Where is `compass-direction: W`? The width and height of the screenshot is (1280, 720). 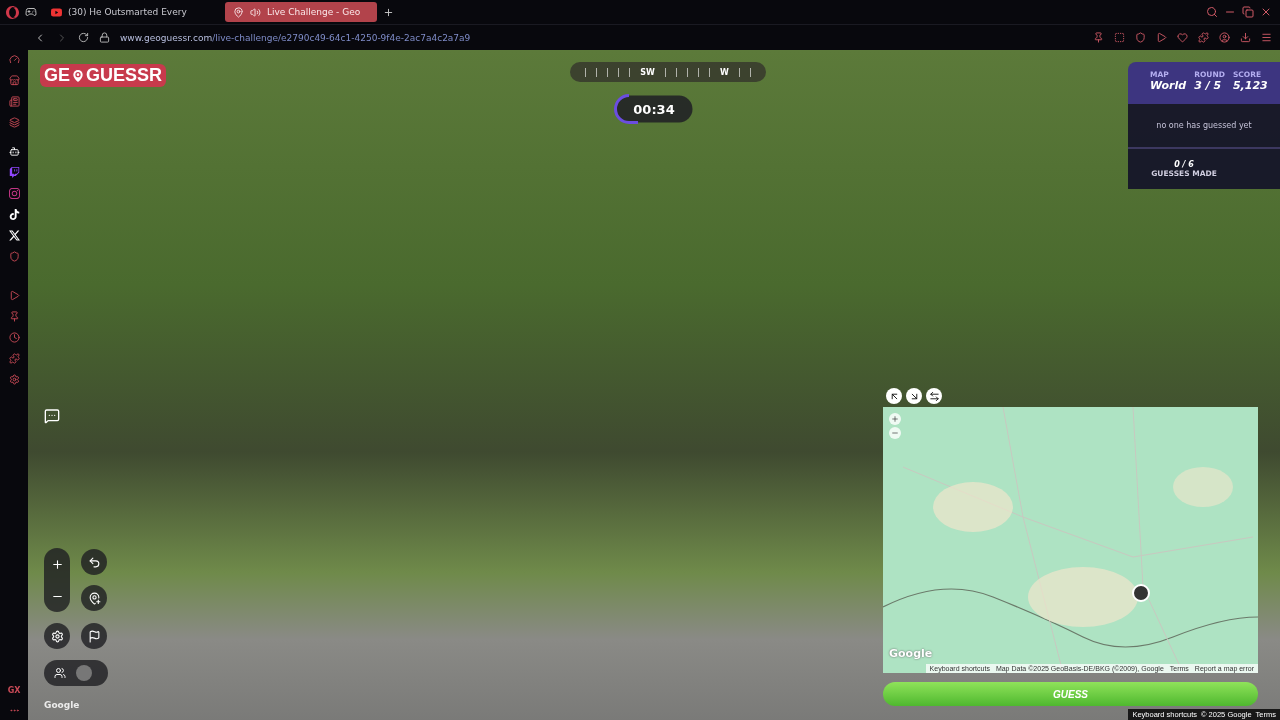 compass-direction: W is located at coordinates (724, 72).